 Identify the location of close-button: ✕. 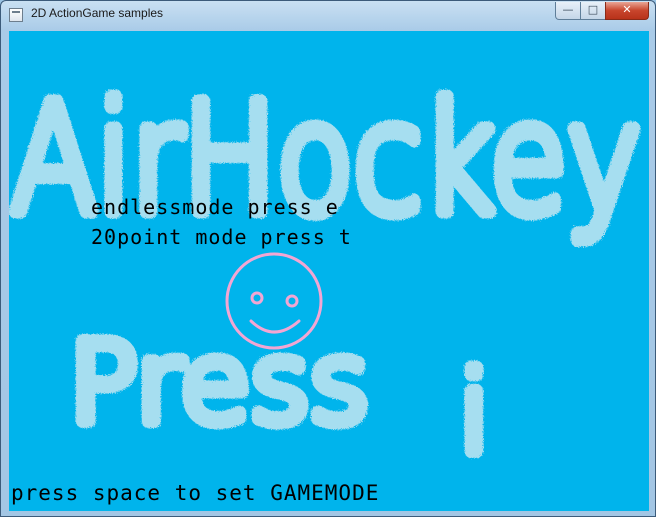
(627, 11).